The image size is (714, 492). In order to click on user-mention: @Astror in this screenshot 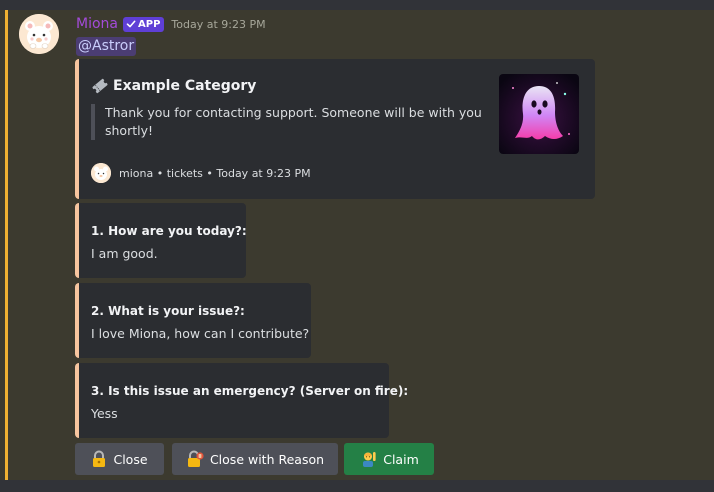, I will do `click(106, 46)`.